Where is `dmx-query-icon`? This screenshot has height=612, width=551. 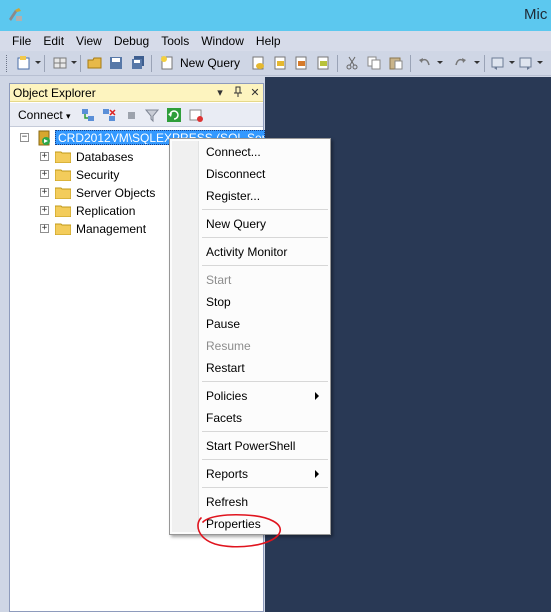
dmx-query-icon is located at coordinates (301, 63).